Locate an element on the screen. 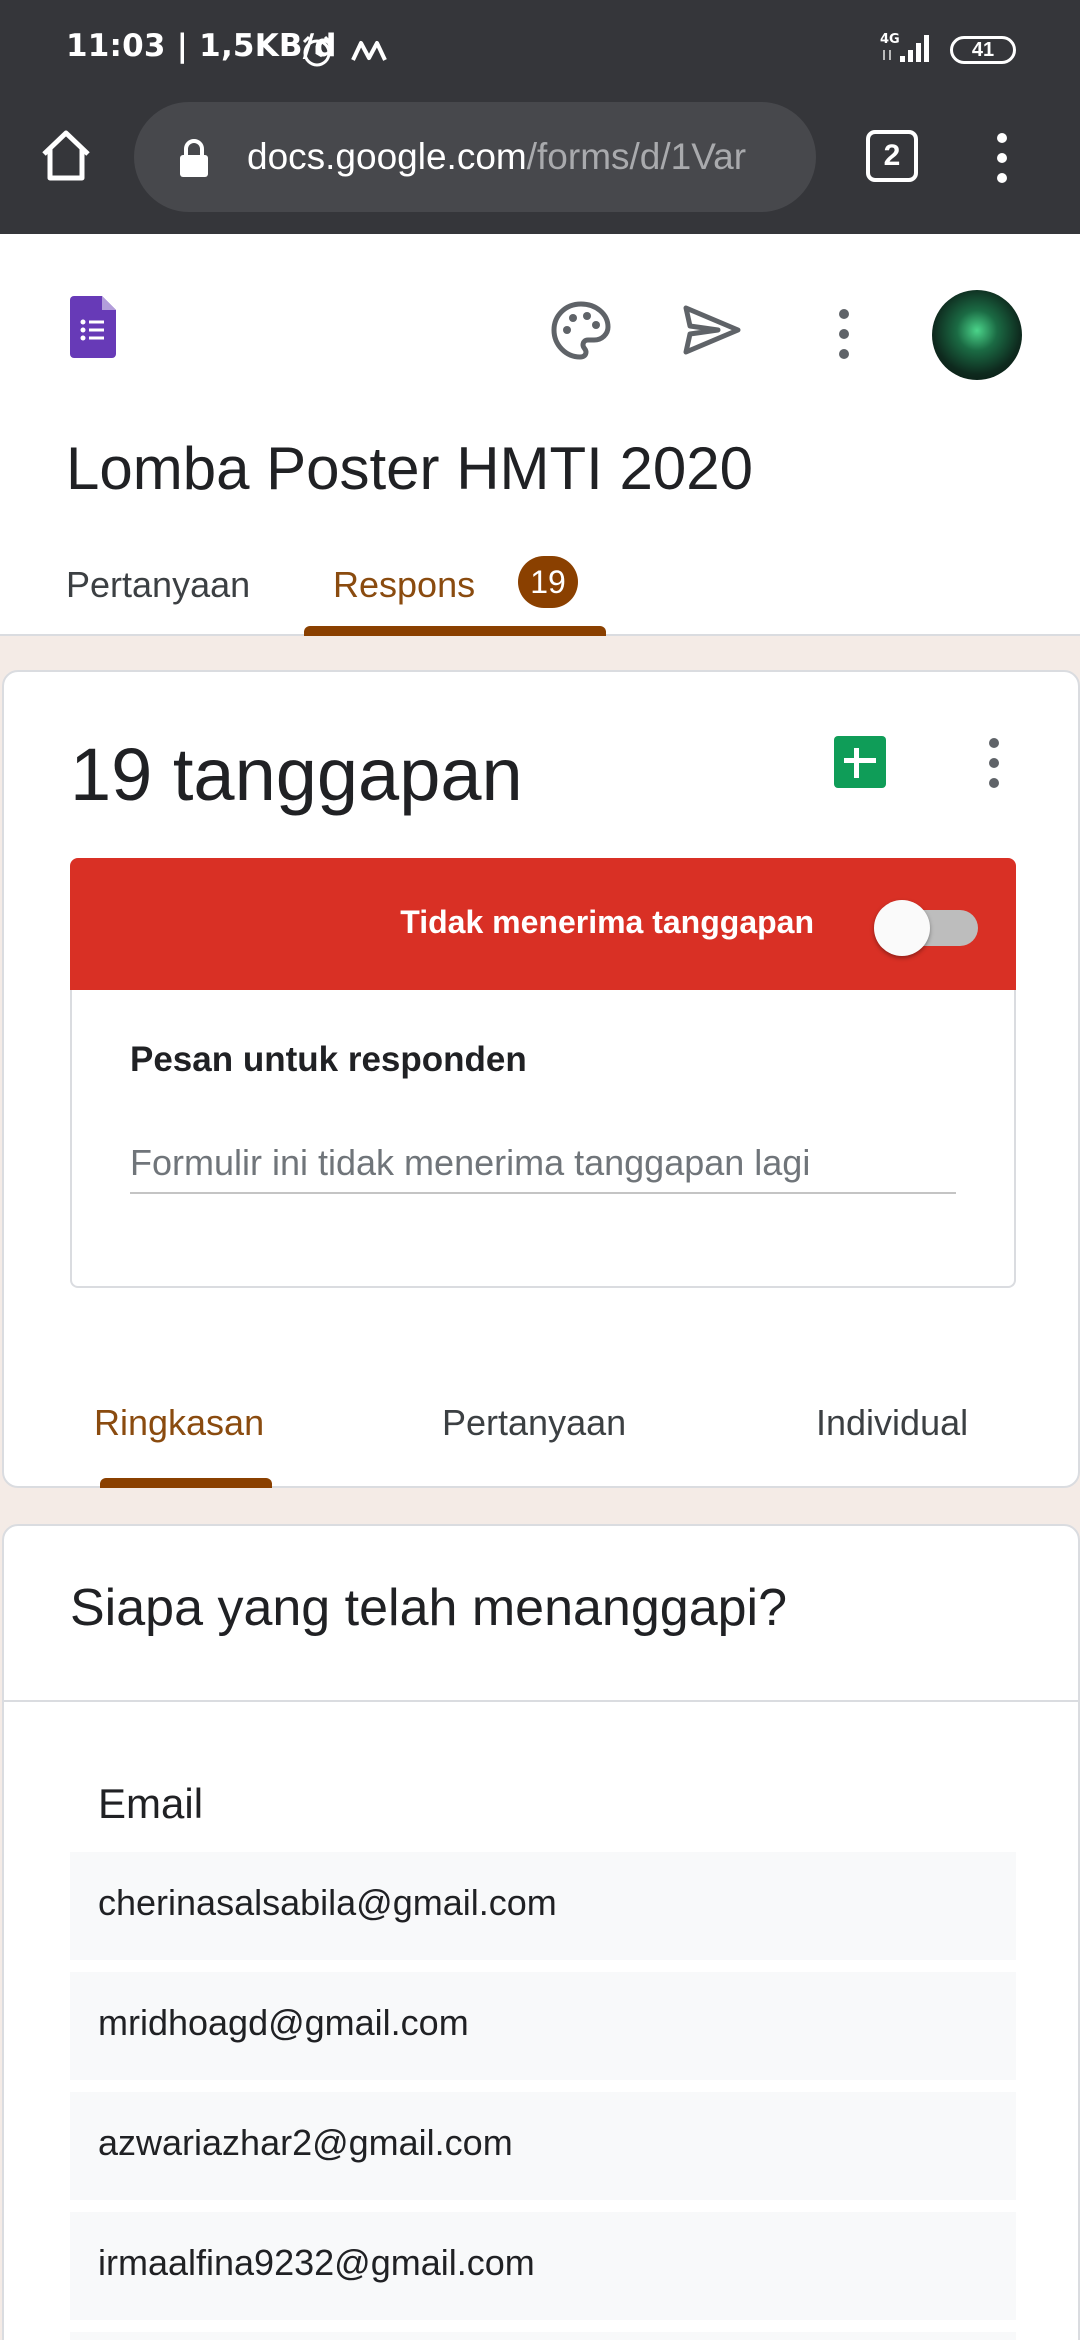 The width and height of the screenshot is (1080, 2340). tab-switcher-button: 2 is located at coordinates (892, 156).